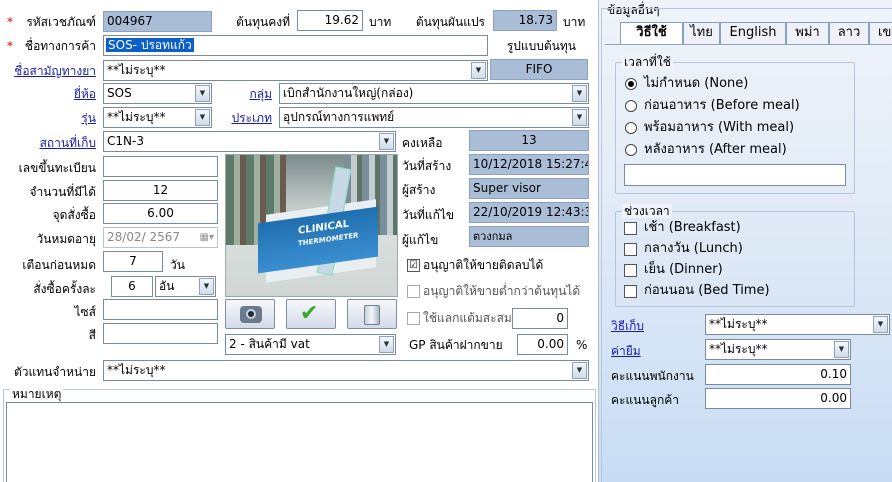 Image resolution: width=892 pixels, height=482 pixels. Describe the element at coordinates (269, 344) in the screenshot. I see `vat-value: 2 - สินค้ามี vat` at that location.